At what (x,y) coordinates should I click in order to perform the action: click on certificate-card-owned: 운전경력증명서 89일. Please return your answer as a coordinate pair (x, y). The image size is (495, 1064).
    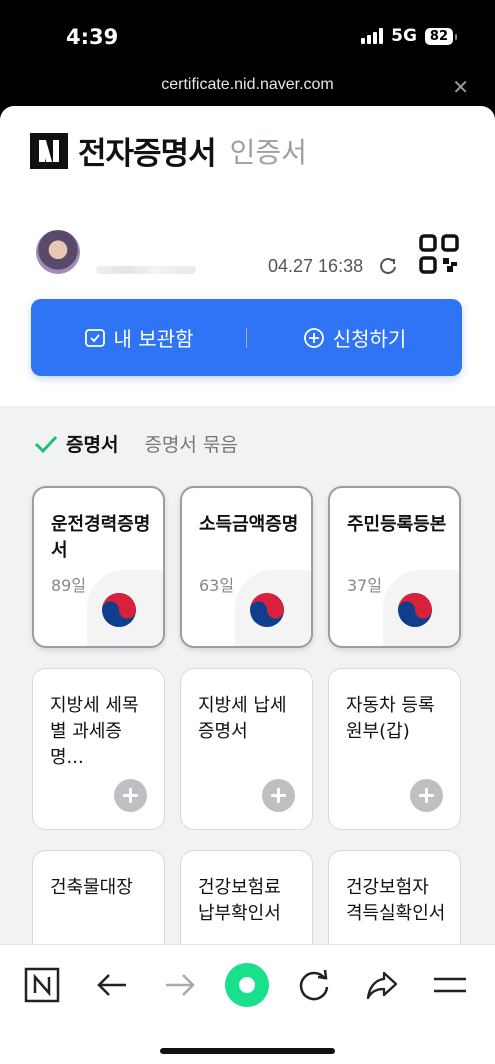
    Looking at the image, I should click on (98, 567).